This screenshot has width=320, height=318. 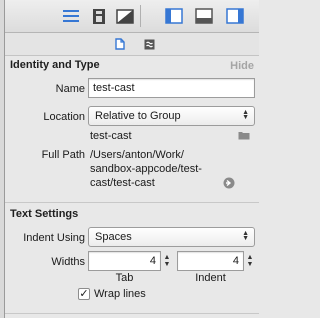 I want to click on navigator-toggle-icon, so click(x=174, y=16).